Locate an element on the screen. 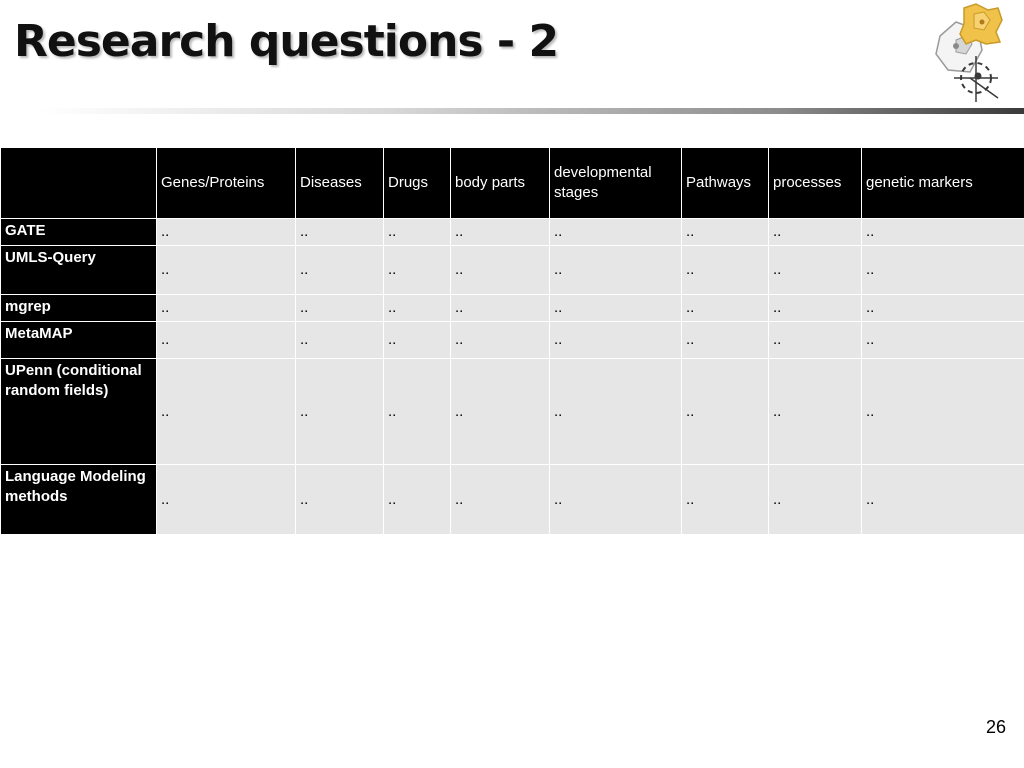 The width and height of the screenshot is (1024, 768). table-row: mgrep .. .. .. .. .. .. .. .. is located at coordinates (512, 308).